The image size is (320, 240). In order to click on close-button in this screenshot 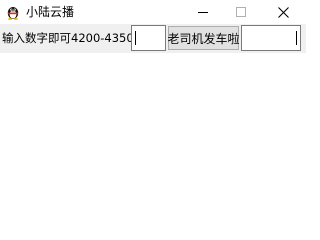, I will do `click(283, 12)`.